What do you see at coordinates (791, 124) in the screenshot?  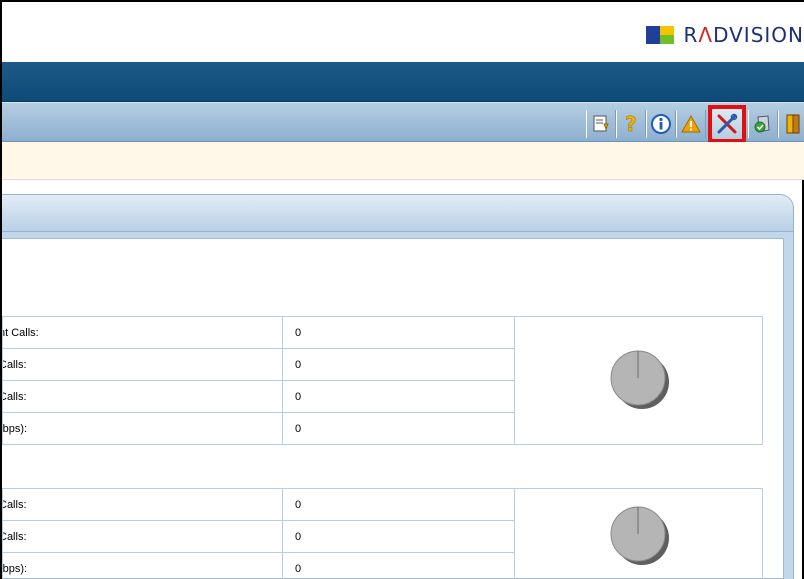 I see `exit-door-icon` at bounding box center [791, 124].